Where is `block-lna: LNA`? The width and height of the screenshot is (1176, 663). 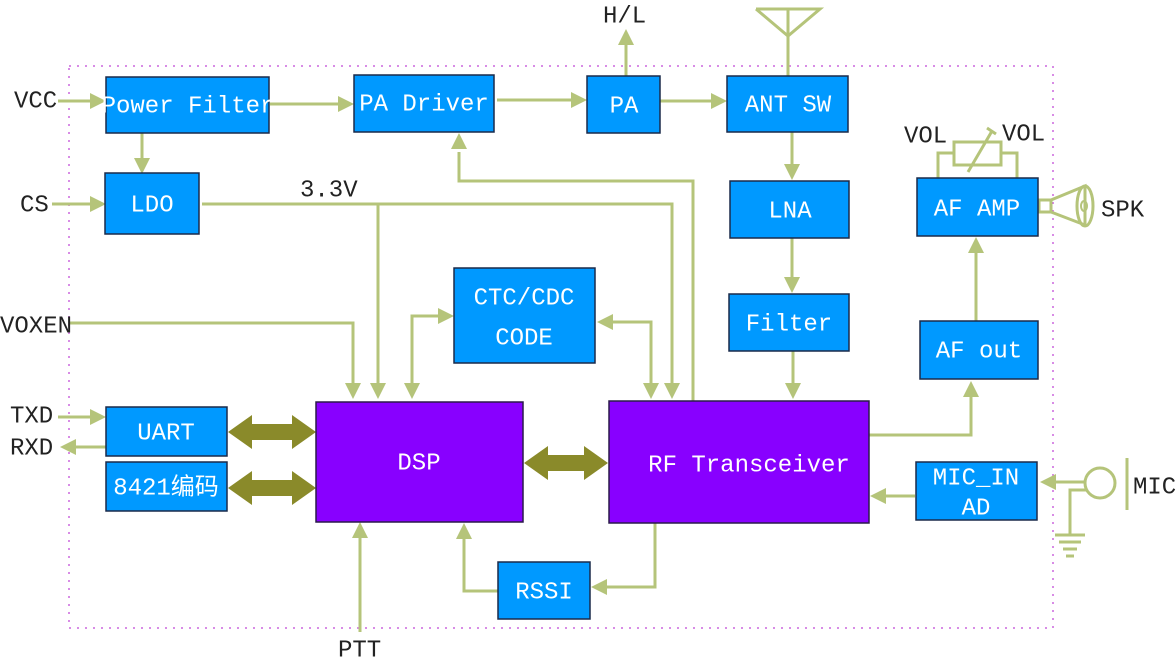
block-lna: LNA is located at coordinates (789, 209).